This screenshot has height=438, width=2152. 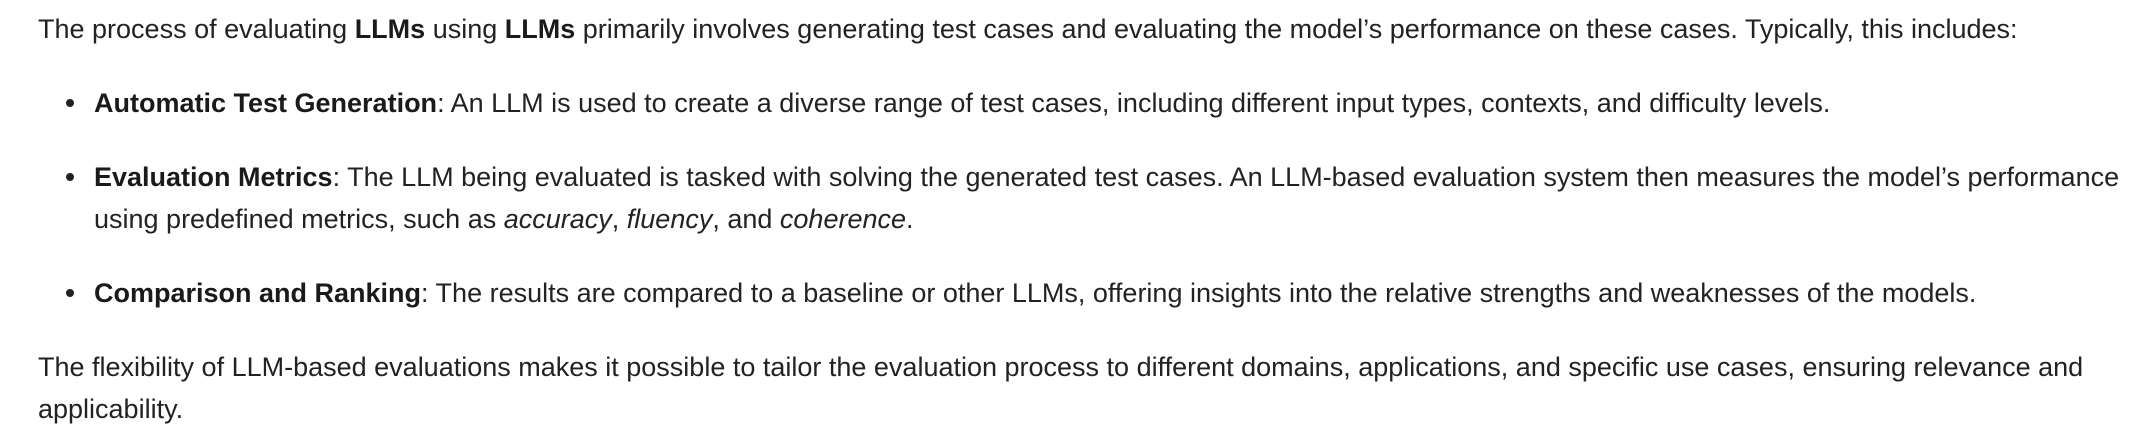 What do you see at coordinates (910, 219) in the screenshot?
I see `end-punctuation: .` at bounding box center [910, 219].